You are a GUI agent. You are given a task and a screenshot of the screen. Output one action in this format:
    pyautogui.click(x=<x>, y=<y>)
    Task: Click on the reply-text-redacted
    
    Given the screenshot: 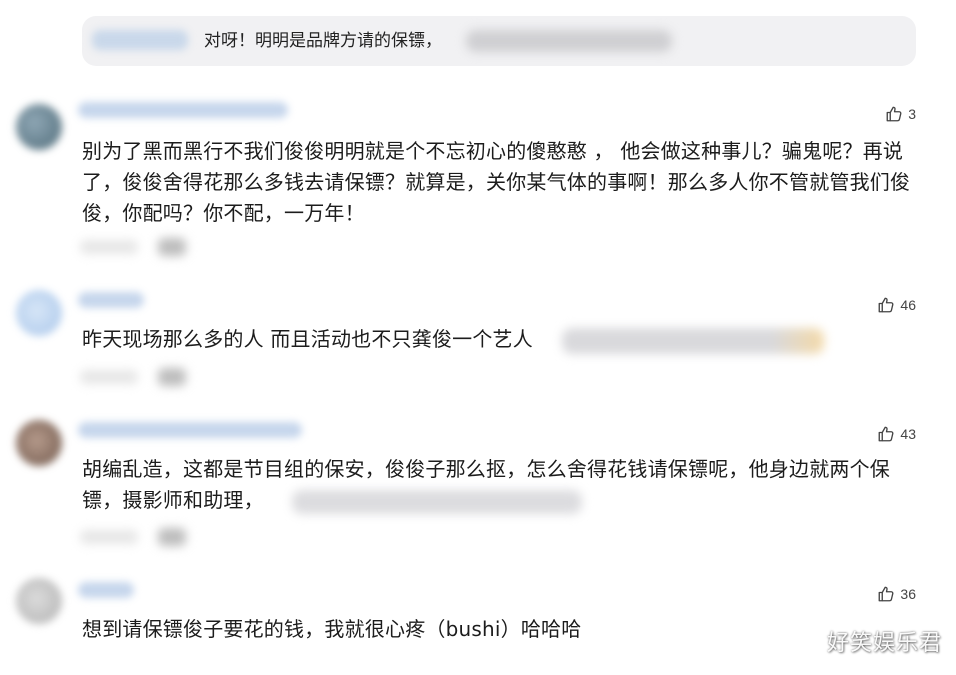 What is the action you would take?
    pyautogui.click(x=569, y=41)
    